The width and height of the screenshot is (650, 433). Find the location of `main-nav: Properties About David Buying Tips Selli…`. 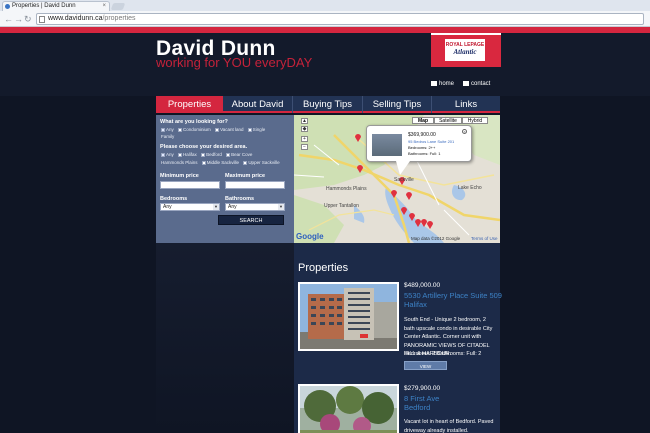

main-nav: Properties About David Buying Tips Selli… is located at coordinates (328, 104).